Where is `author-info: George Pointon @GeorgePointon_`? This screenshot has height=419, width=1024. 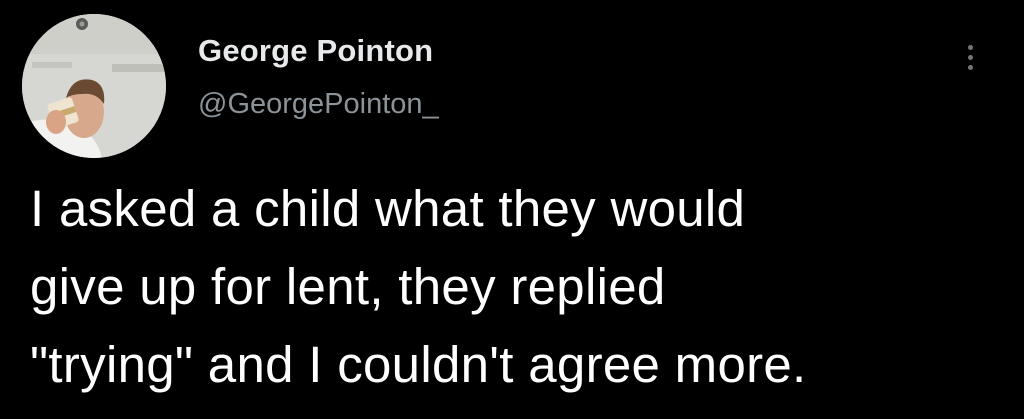 author-info: George Pointon @GeorgePointon_ is located at coordinates (318, 77).